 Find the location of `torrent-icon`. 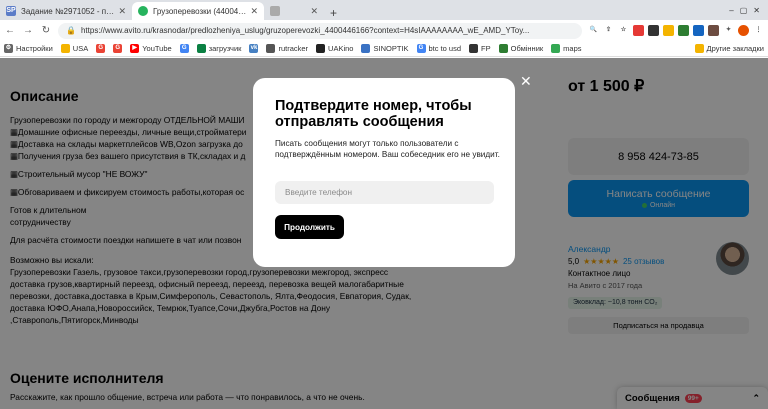

torrent-icon is located at coordinates (271, 48).